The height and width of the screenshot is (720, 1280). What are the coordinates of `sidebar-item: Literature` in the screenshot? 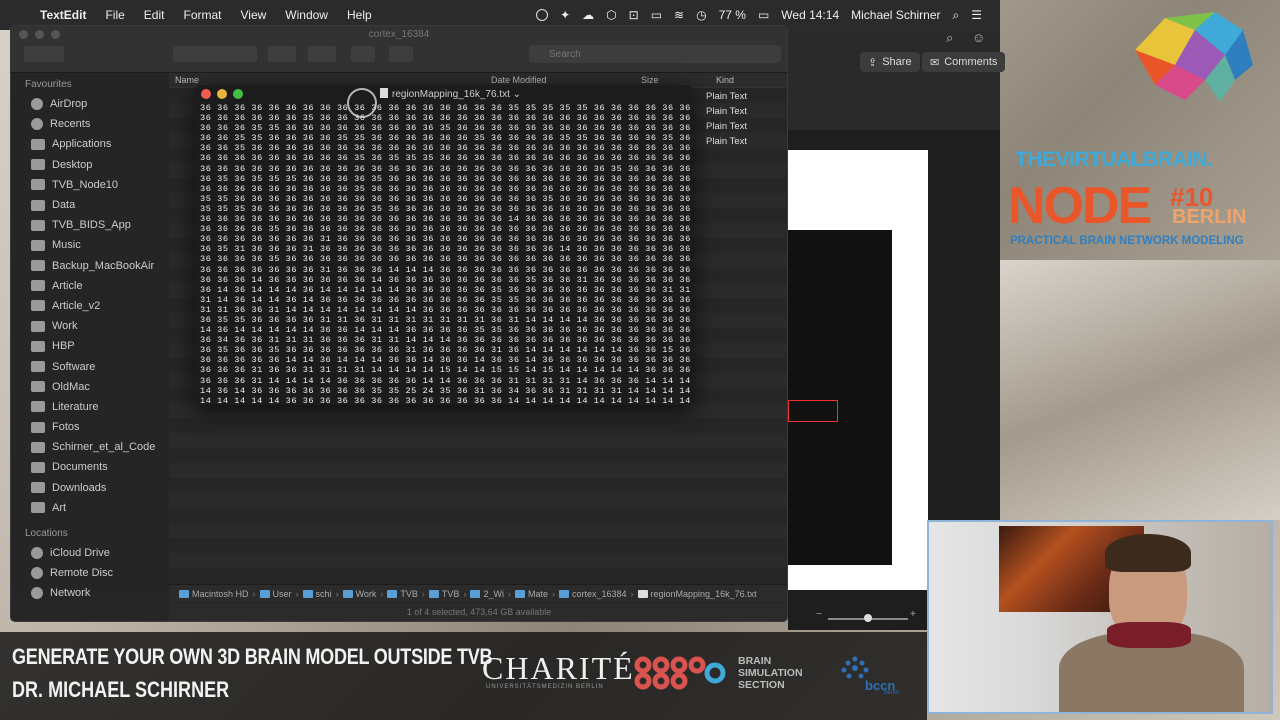 It's located at (90, 407).